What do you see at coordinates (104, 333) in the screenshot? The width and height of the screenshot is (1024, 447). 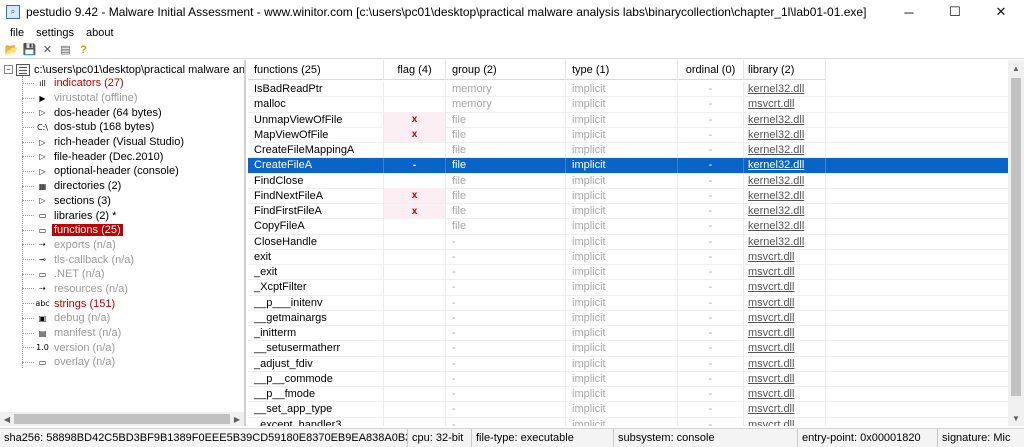 I see `tree-item: ▤ manifest (n/a)` at bounding box center [104, 333].